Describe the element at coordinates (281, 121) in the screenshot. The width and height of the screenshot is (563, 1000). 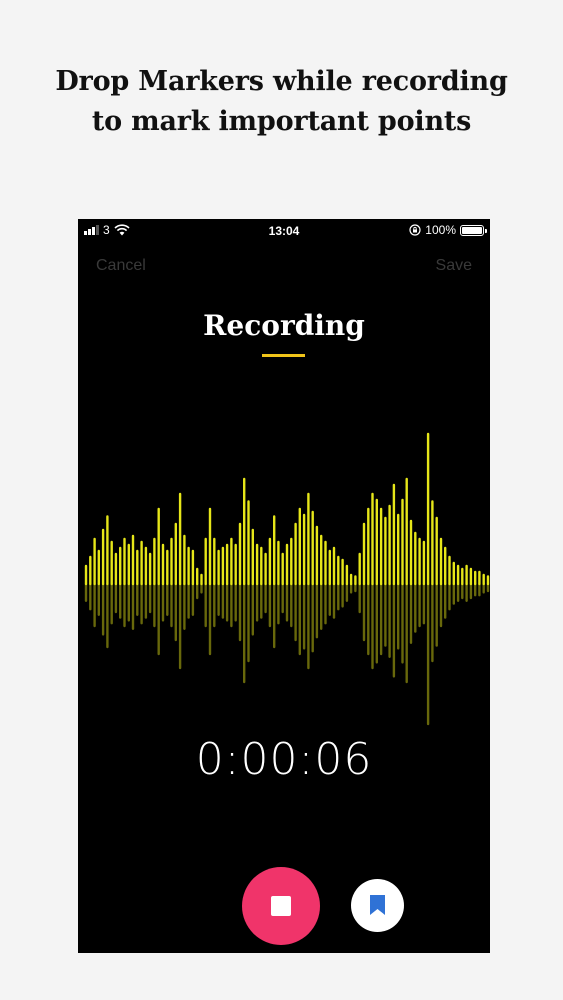
I see `headline-line-2: to mark important points` at that location.